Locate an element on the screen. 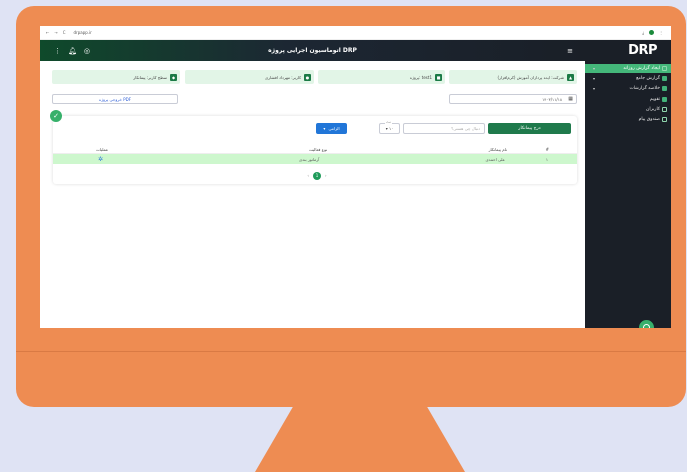  document-icon is located at coordinates (664, 78).